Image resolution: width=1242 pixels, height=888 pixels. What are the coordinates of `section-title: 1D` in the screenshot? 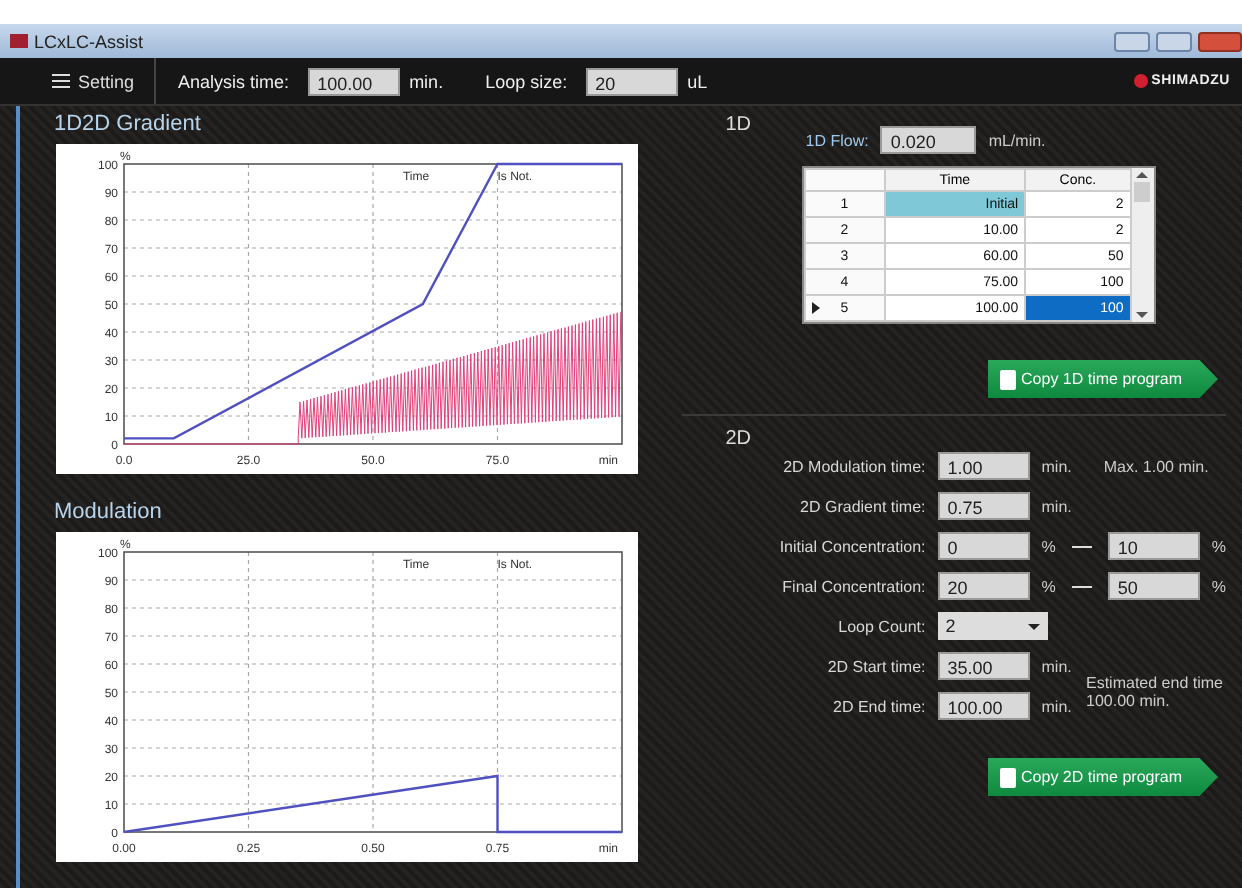 It's located at (739, 125).